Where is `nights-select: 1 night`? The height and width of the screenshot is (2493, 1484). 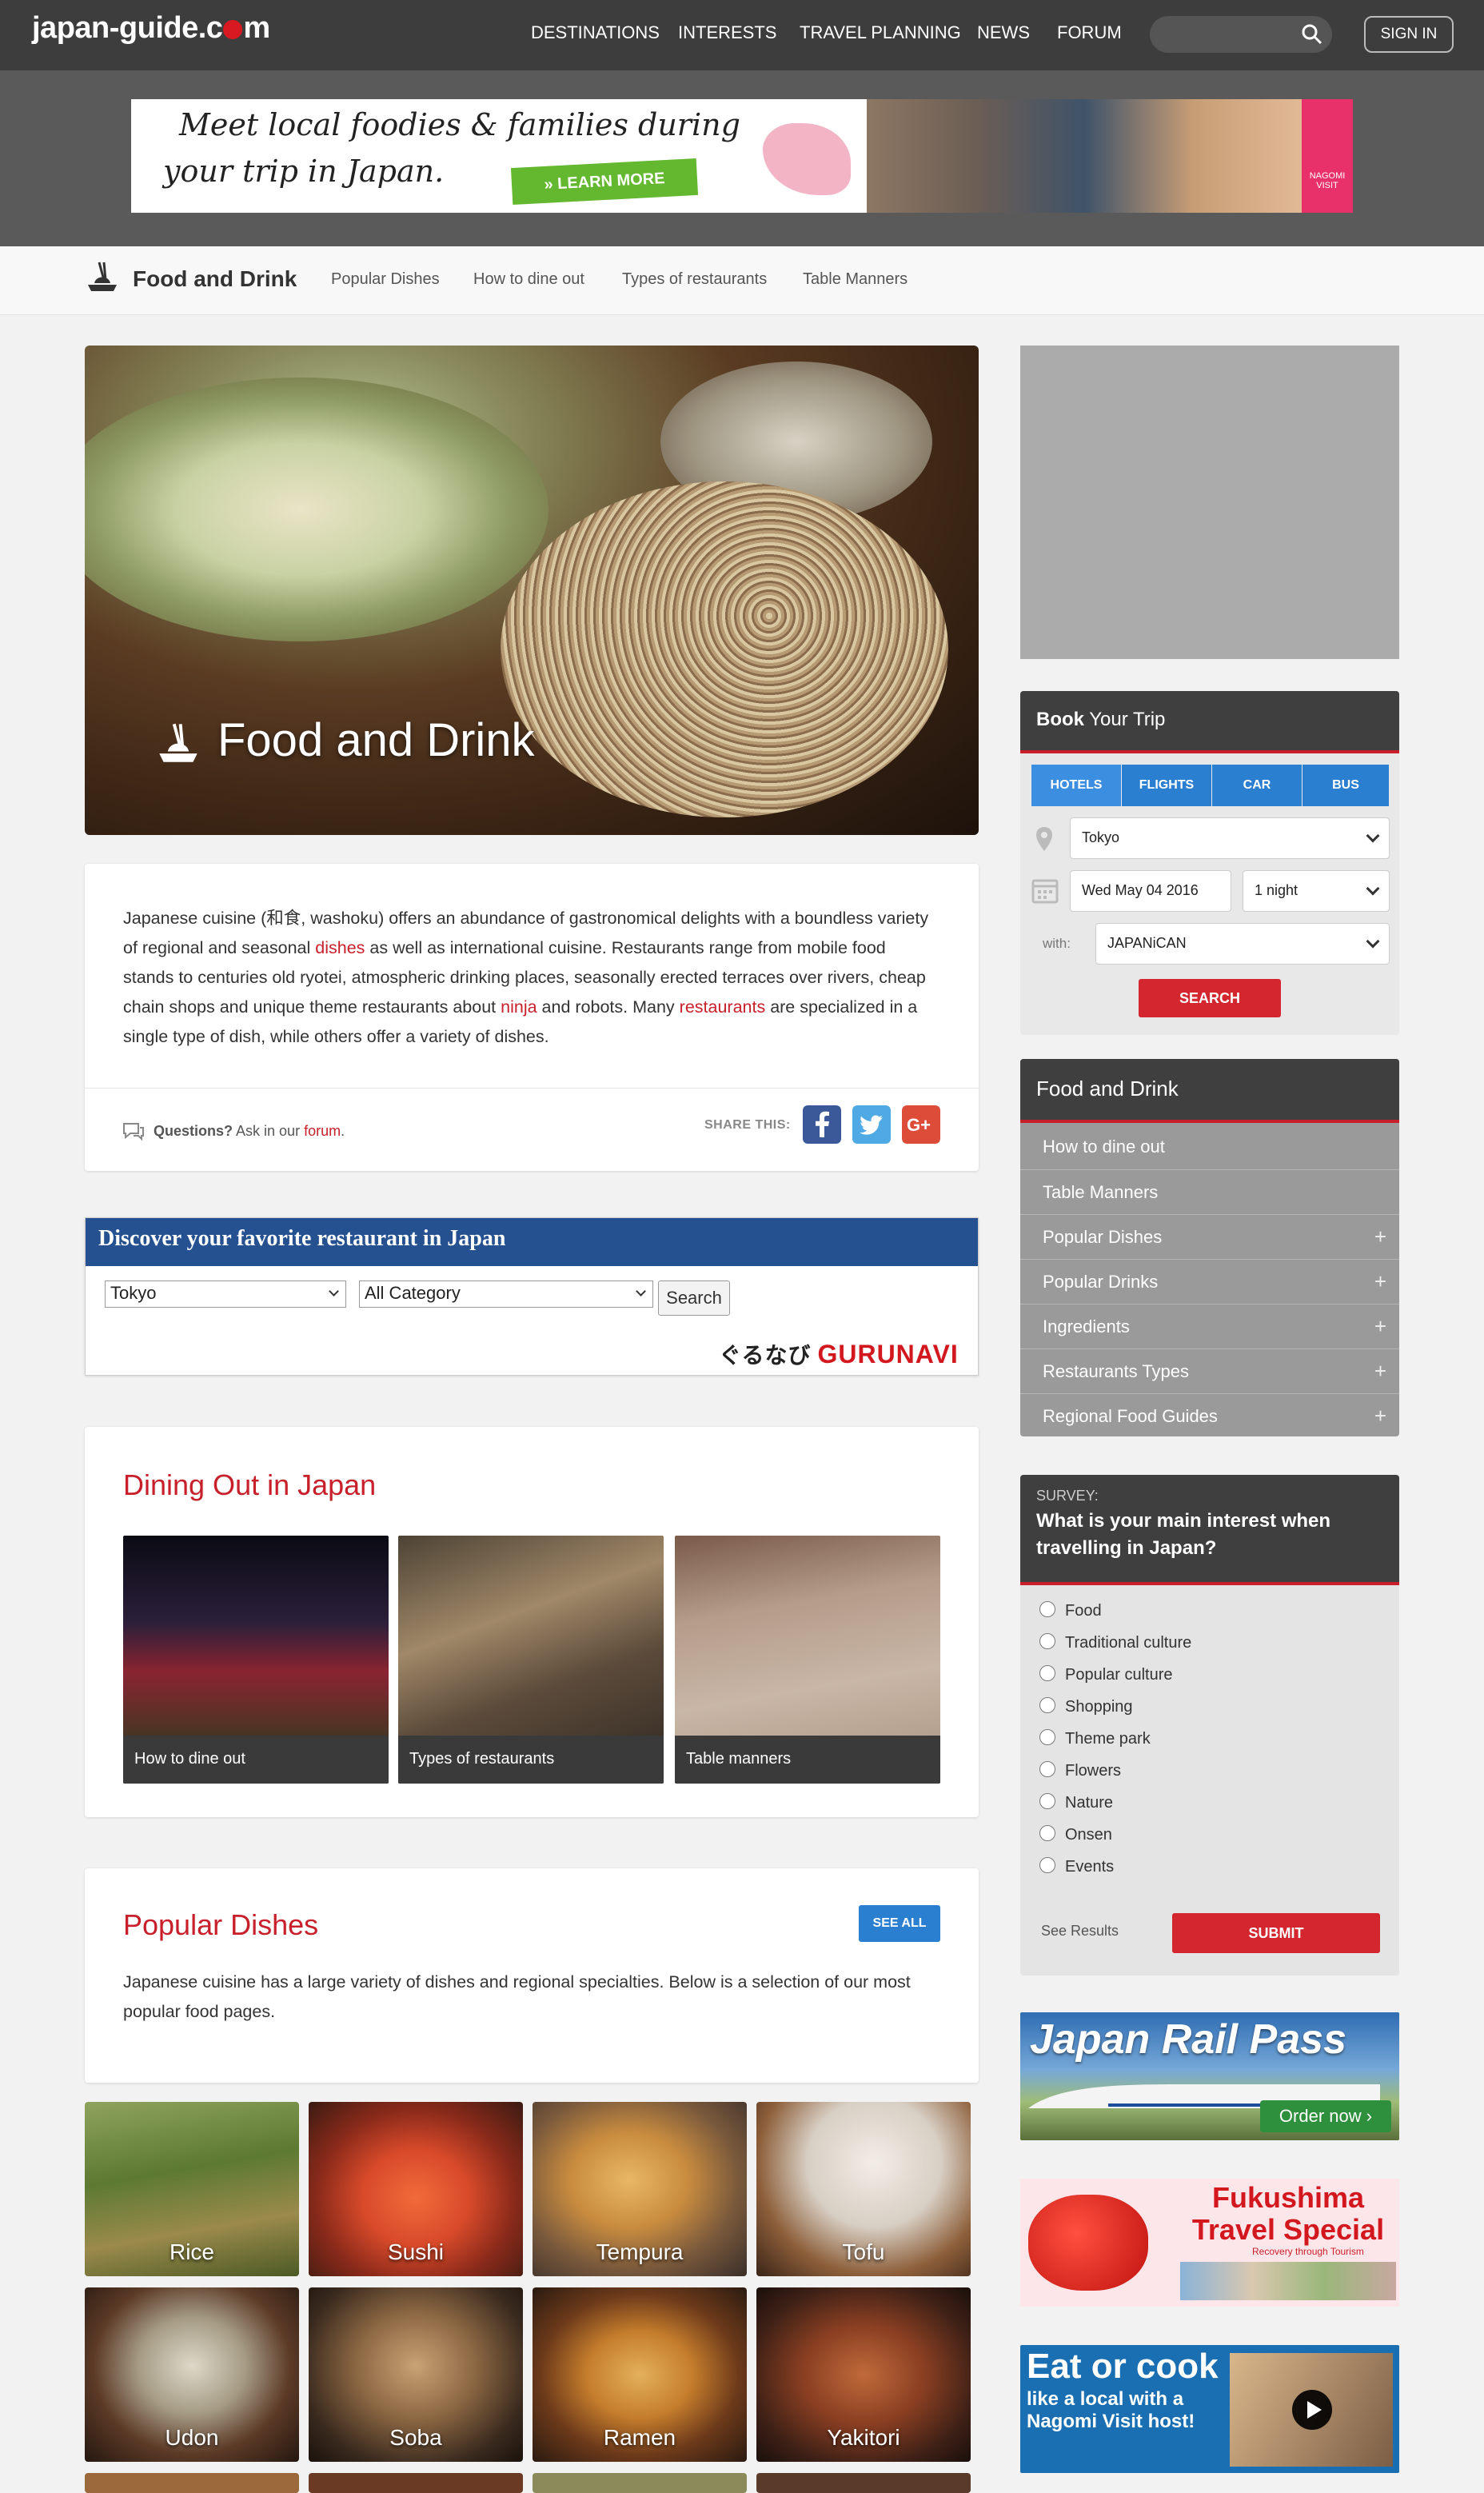 nights-select: 1 night is located at coordinates (1316, 891).